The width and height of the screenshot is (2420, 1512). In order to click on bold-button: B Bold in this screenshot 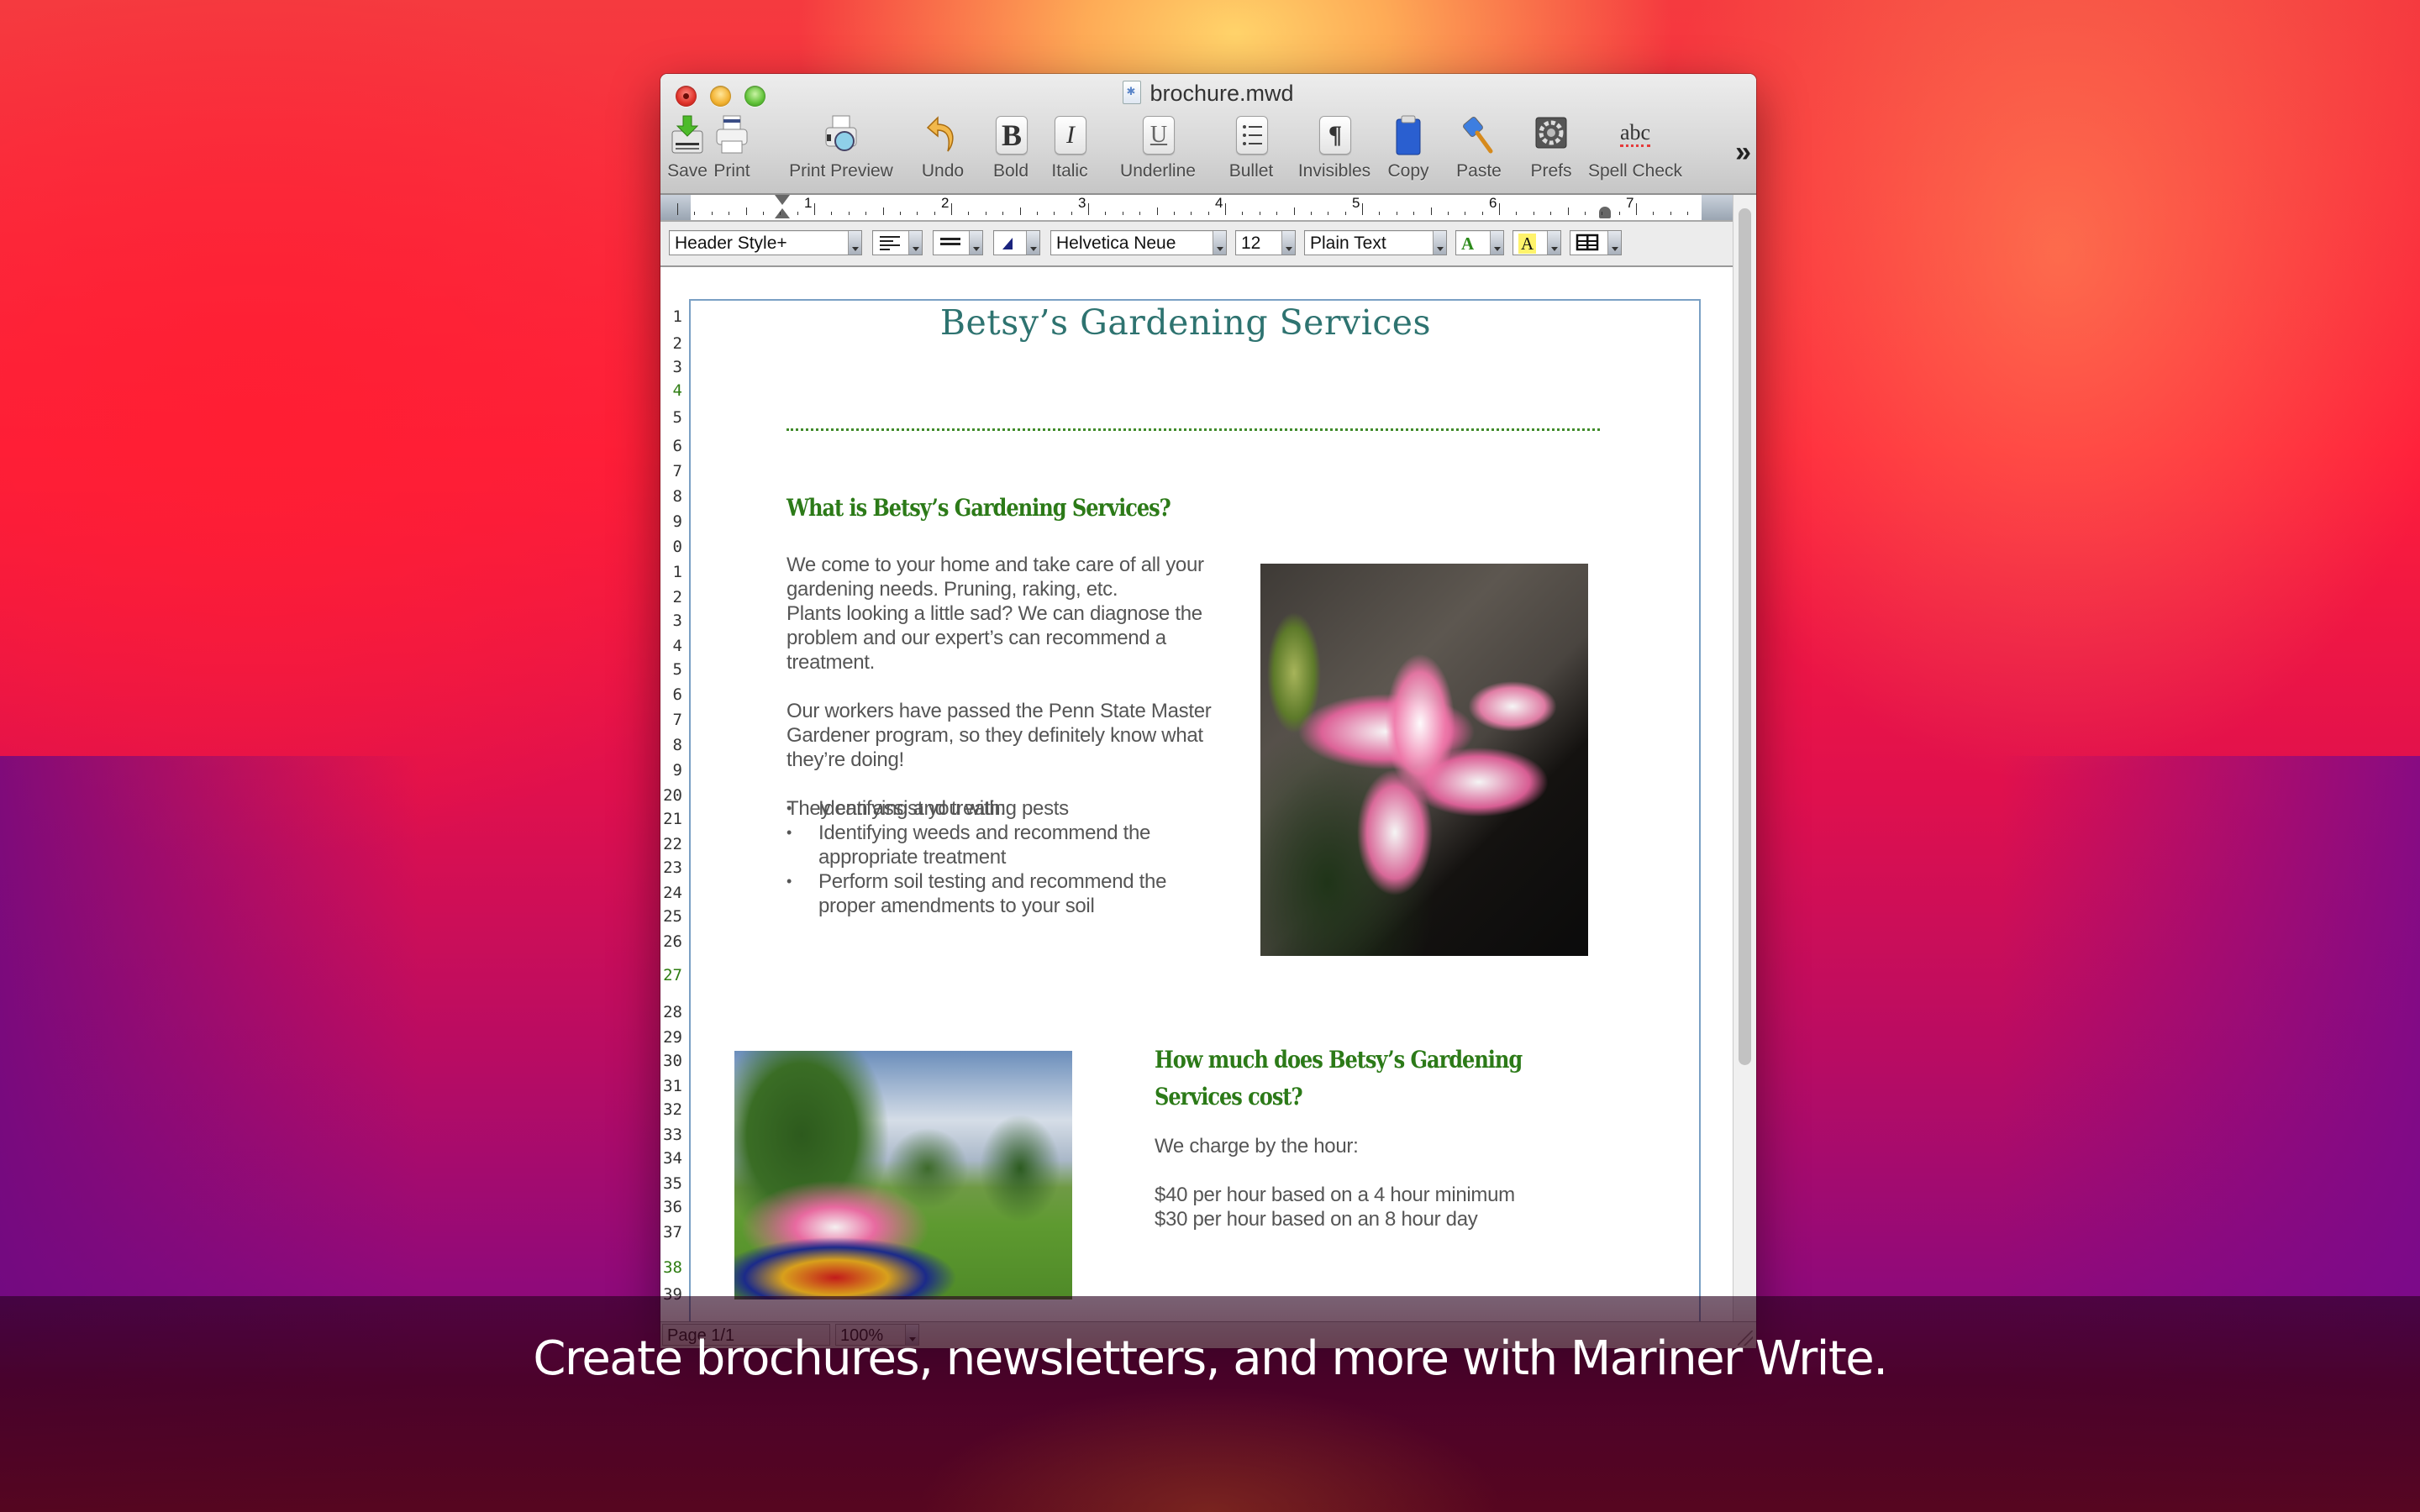, I will do `click(1011, 153)`.